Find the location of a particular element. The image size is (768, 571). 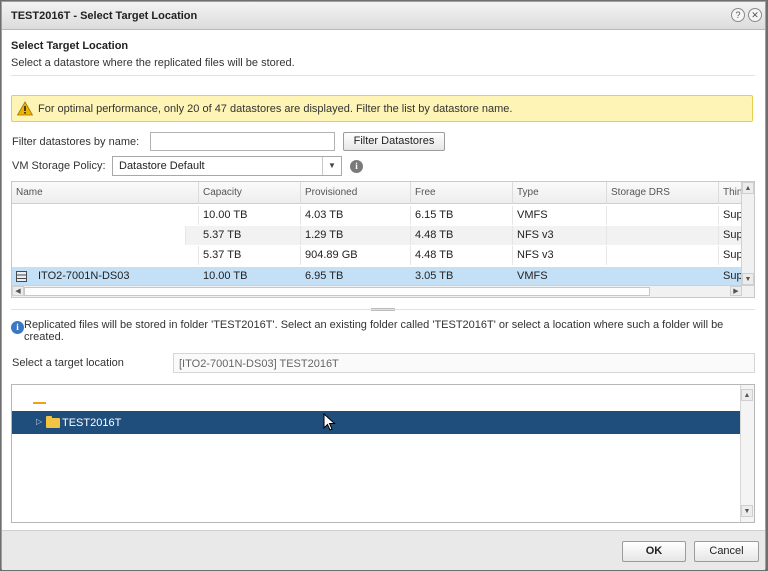

table-row: 10.00 TB 4.03 TB 6.15 TB VMFS Sup is located at coordinates (383, 215).